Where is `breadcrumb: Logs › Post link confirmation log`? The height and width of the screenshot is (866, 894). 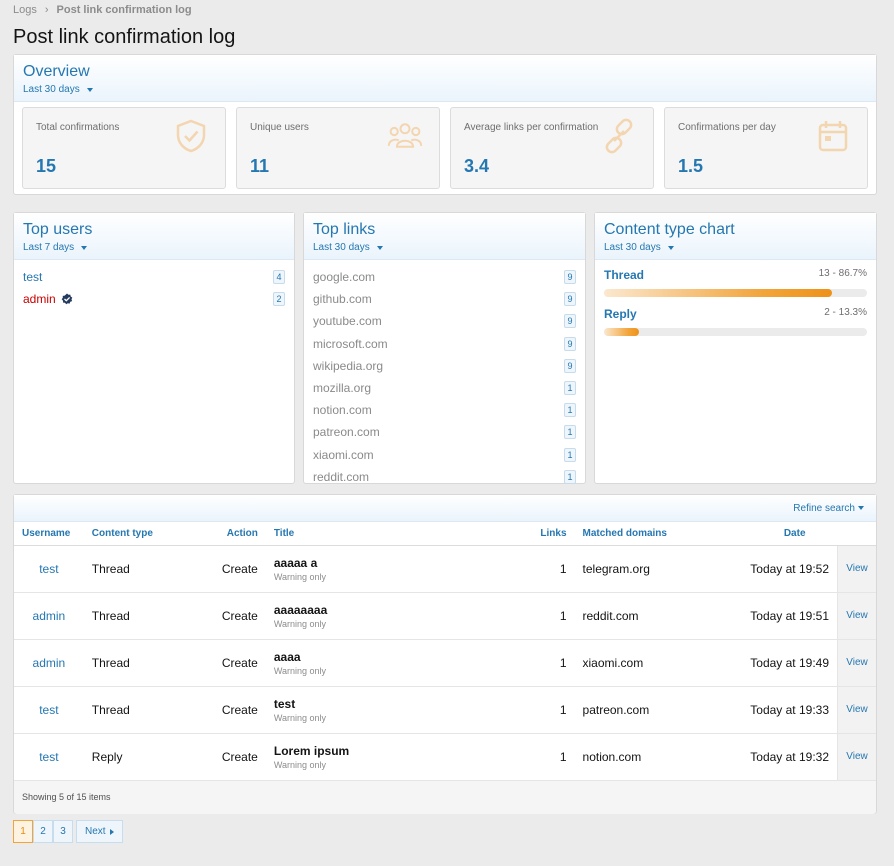 breadcrumb: Logs › Post link confirmation log is located at coordinates (445, 9).